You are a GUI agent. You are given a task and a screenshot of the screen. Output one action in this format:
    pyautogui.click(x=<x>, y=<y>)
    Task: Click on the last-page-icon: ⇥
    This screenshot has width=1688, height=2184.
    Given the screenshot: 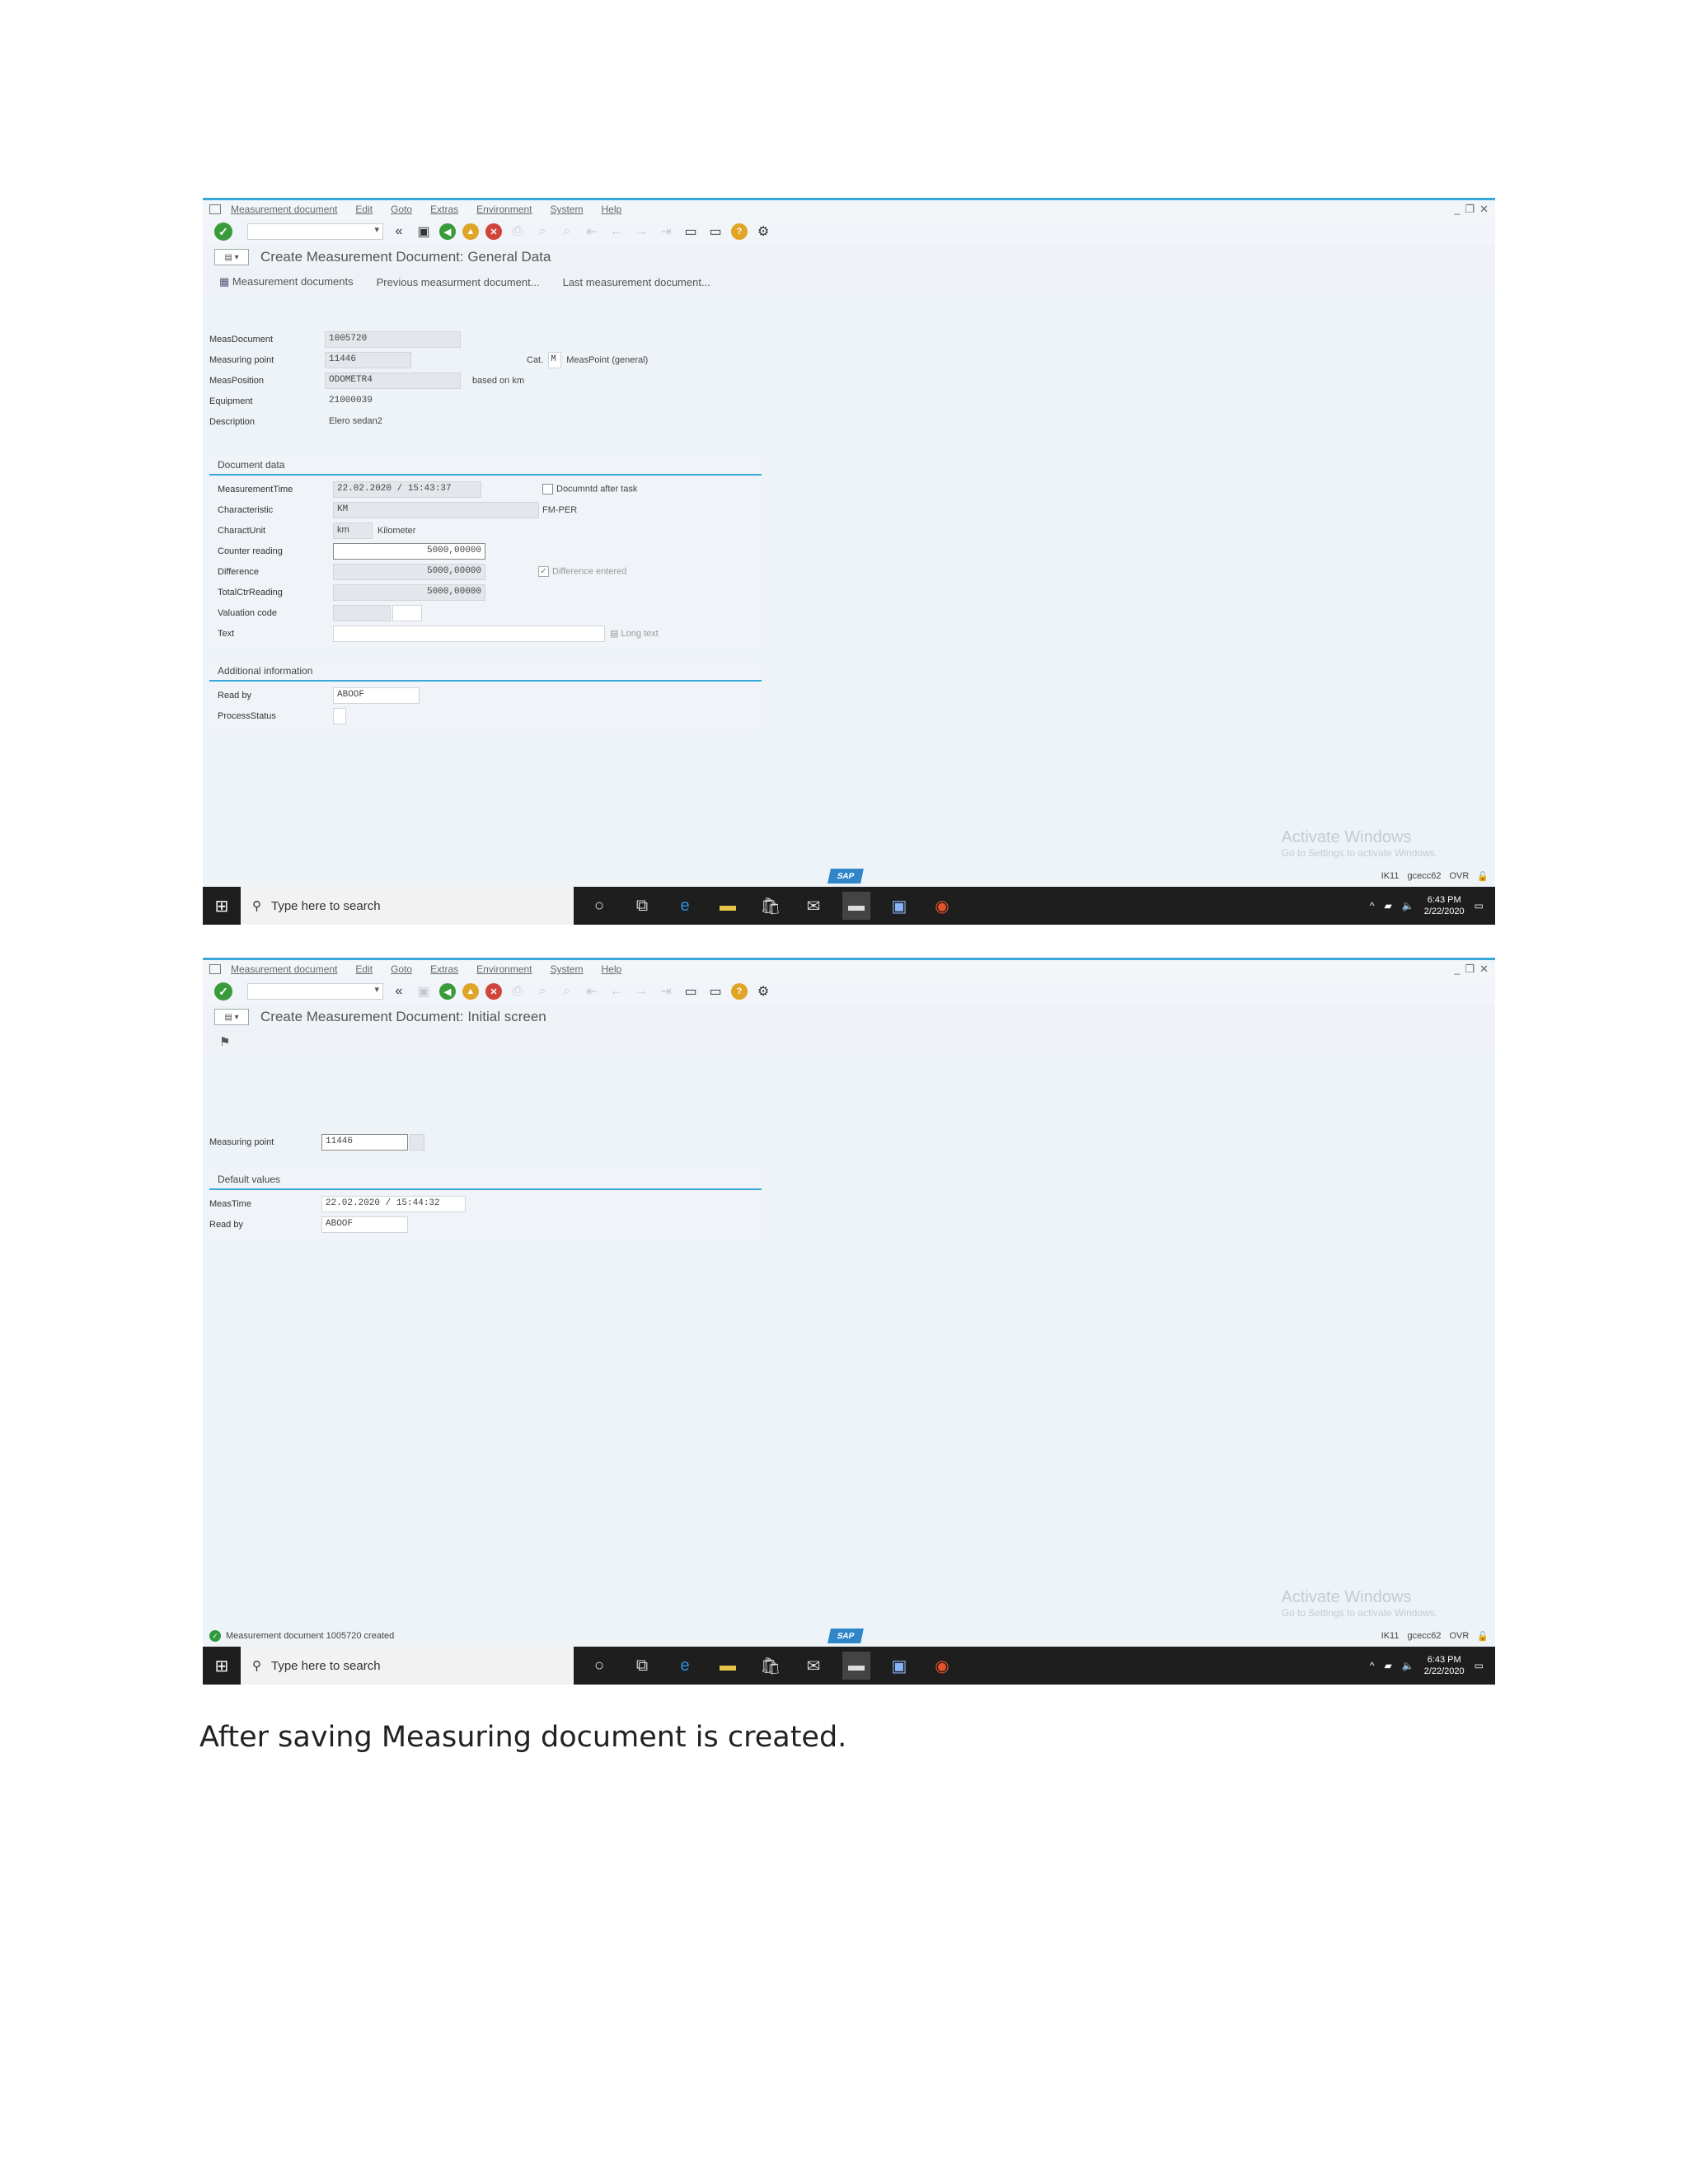 What is the action you would take?
    pyautogui.click(x=666, y=232)
    